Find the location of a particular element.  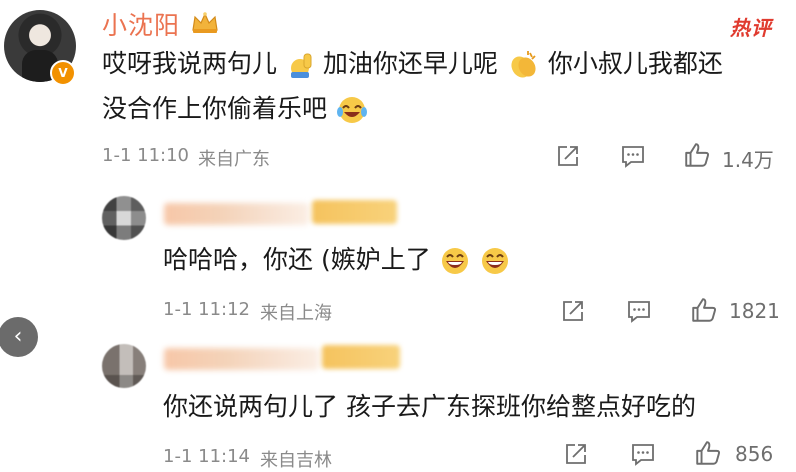

clap-emoji-icon is located at coordinates (523, 64).